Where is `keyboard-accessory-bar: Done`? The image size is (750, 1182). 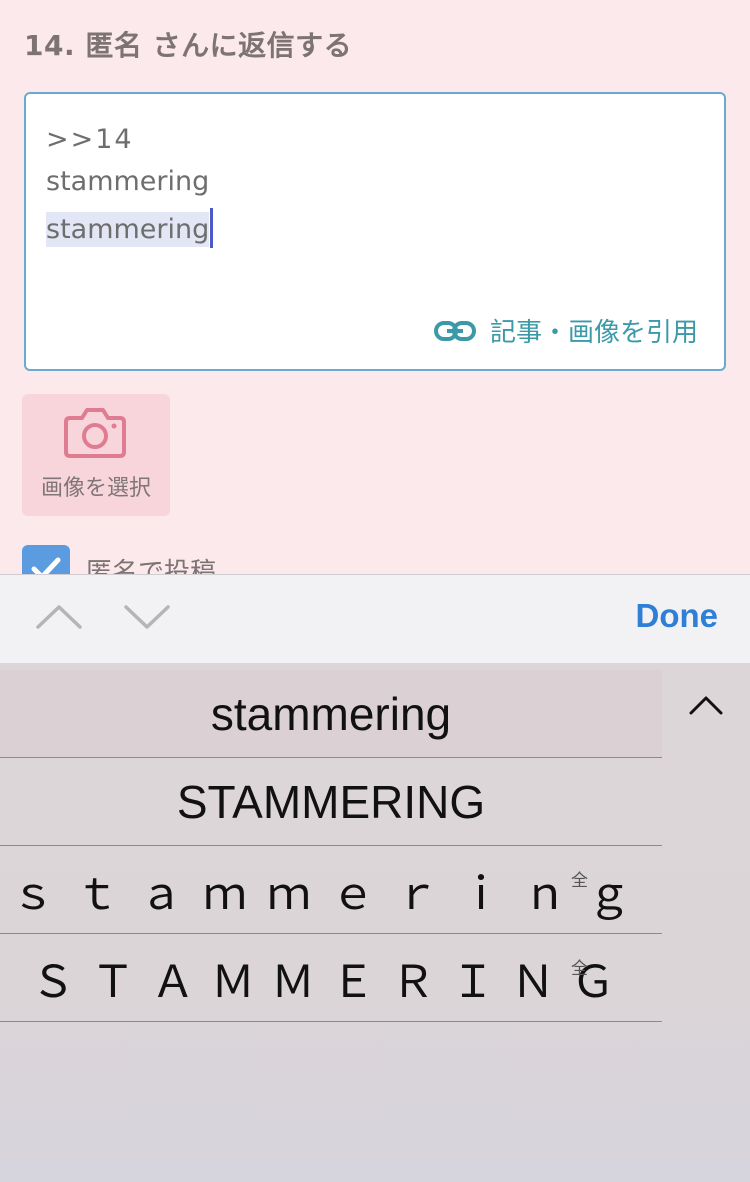 keyboard-accessory-bar: Done is located at coordinates (375, 618).